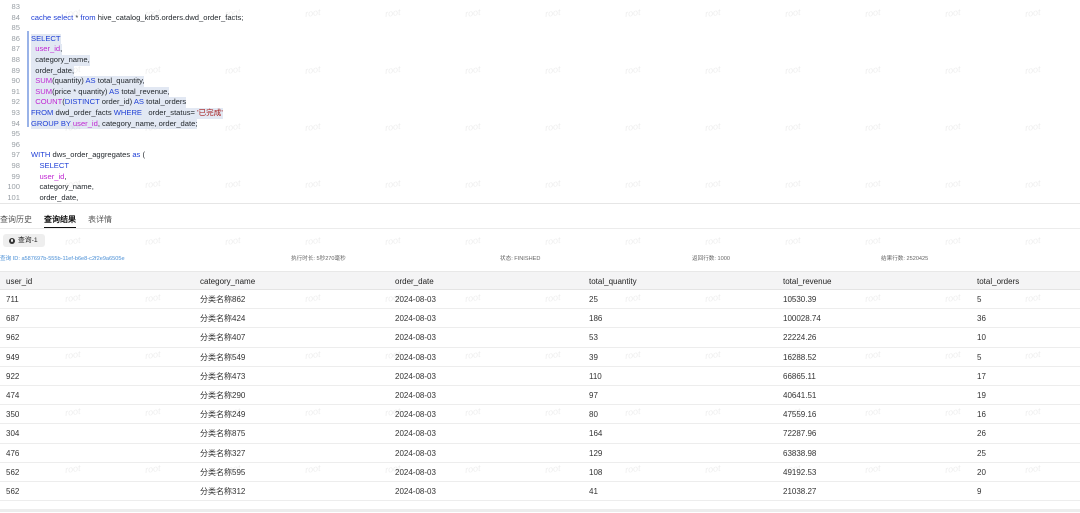 The height and width of the screenshot is (513, 1080). What do you see at coordinates (540, 357) in the screenshot?
I see `table-row: 949 分类名称549 2024-08-03 39 16288.52 5` at bounding box center [540, 357].